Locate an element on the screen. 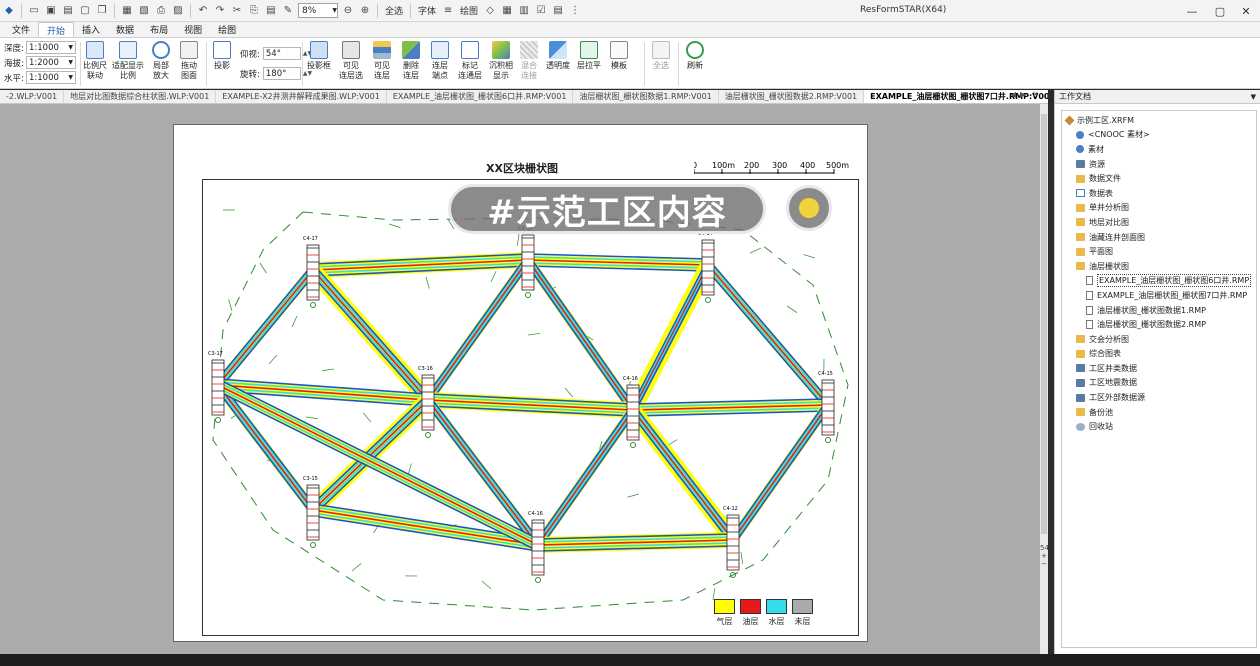  doc-tab: -2.WLP:V001 is located at coordinates (32, 96).